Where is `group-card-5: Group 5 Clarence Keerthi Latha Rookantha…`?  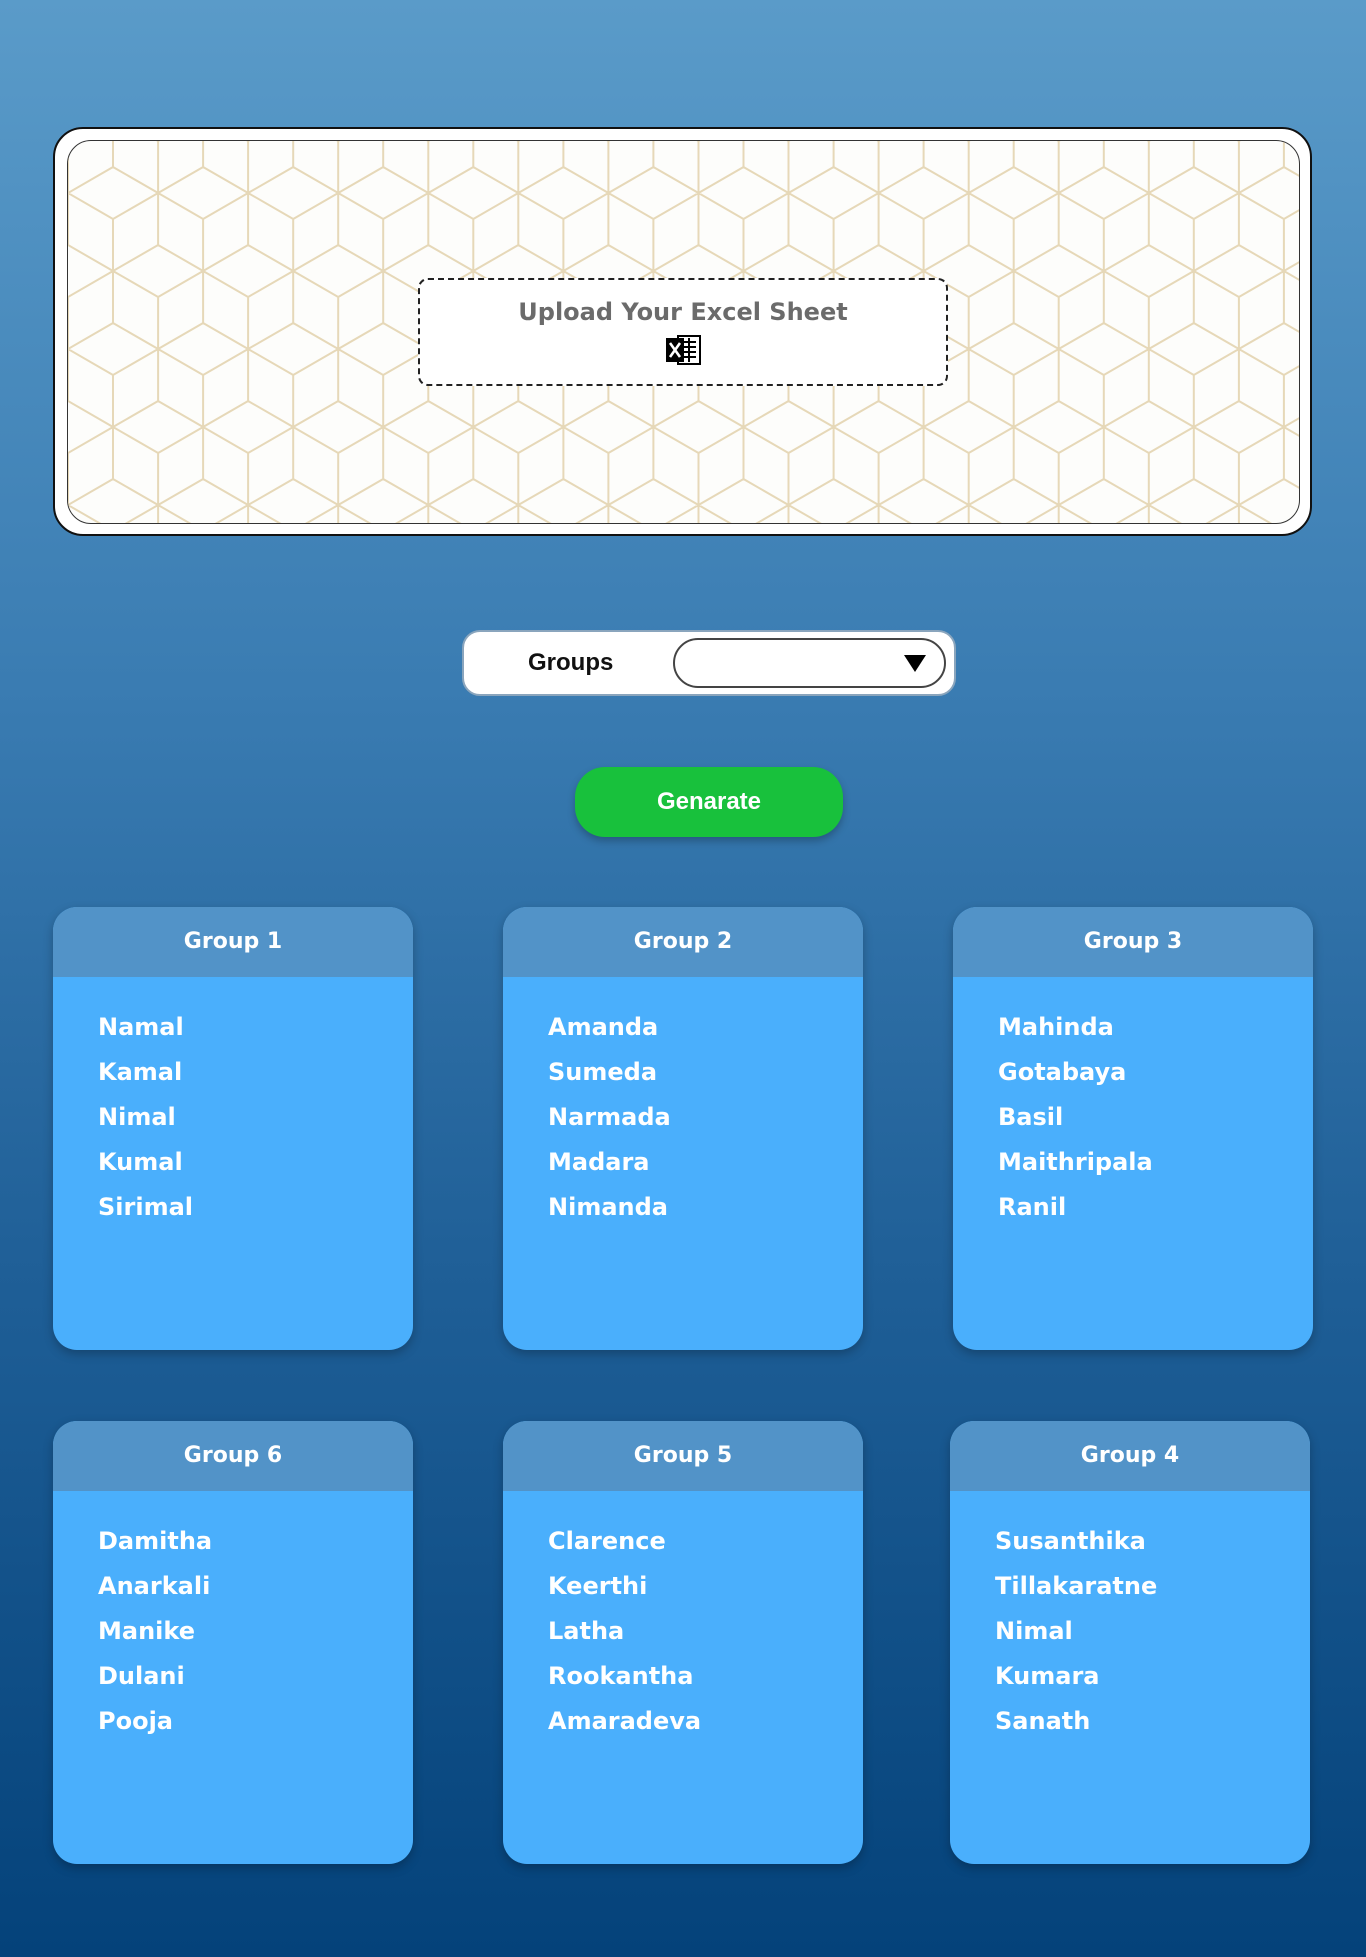 group-card-5: Group 5 Clarence Keerthi Latha Rookantha… is located at coordinates (683, 1642).